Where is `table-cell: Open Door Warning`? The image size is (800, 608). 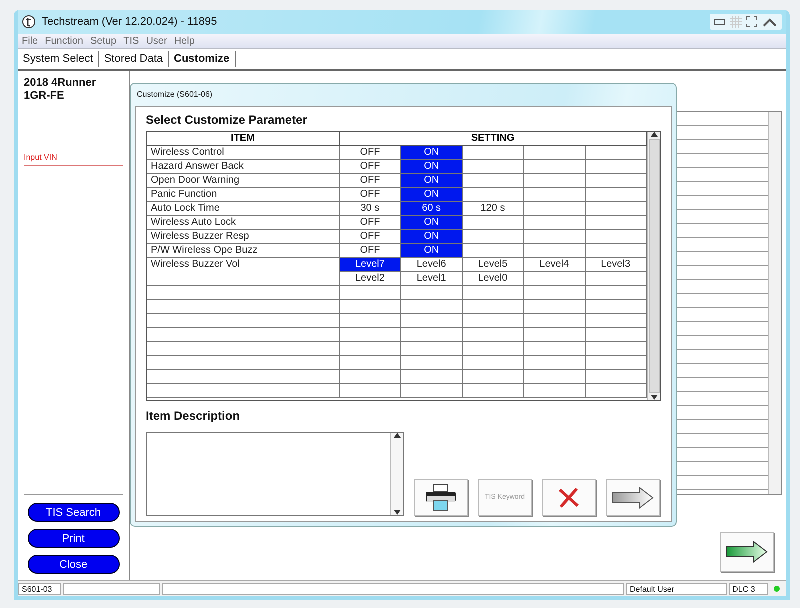 table-cell: Open Door Warning is located at coordinates (243, 181).